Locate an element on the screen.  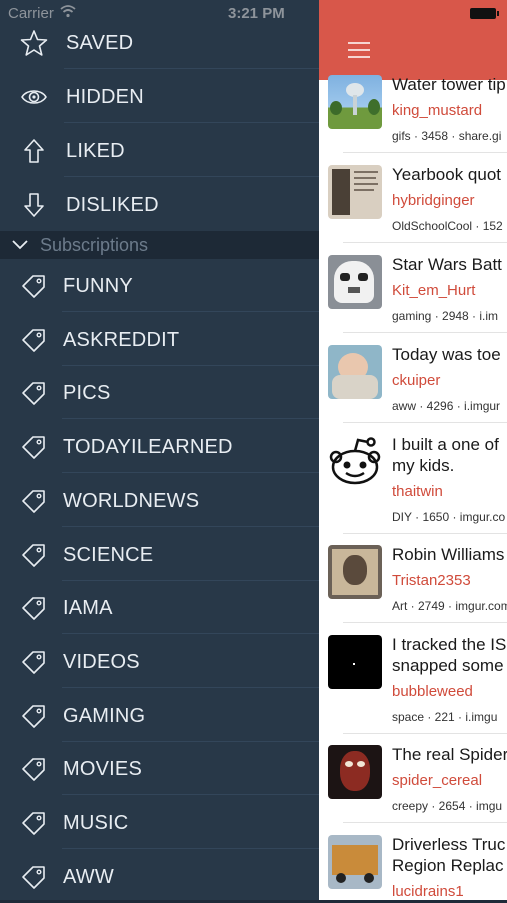
post-title: Water tower tip is located at coordinates (449, 84).